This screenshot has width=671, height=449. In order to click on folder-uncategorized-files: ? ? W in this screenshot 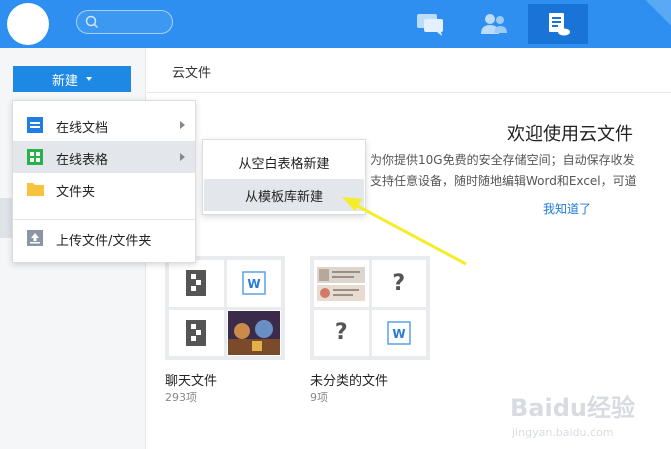, I will do `click(370, 308)`.